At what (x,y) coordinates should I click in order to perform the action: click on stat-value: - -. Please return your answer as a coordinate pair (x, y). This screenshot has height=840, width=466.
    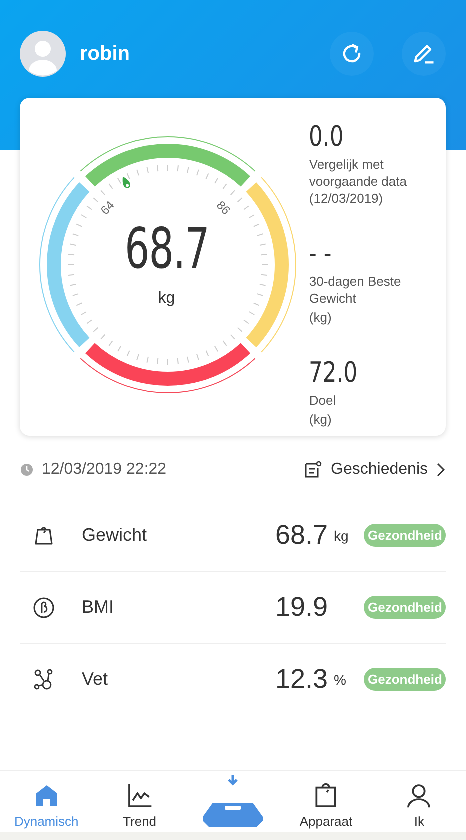
    Looking at the image, I should click on (320, 254).